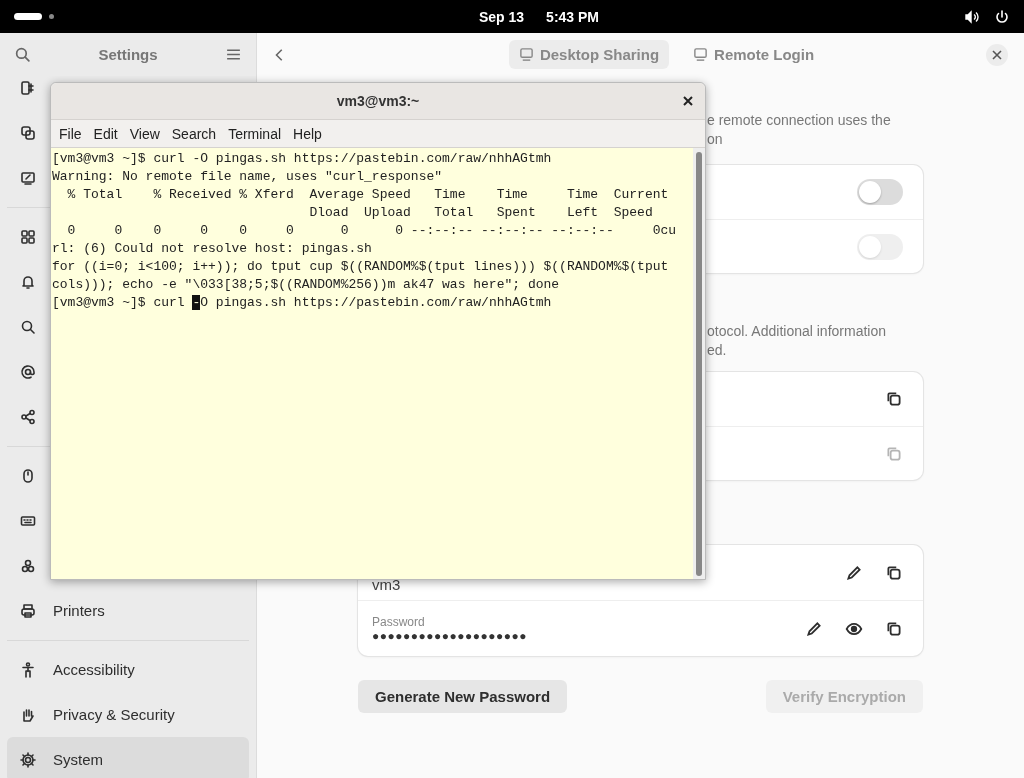 The width and height of the screenshot is (1024, 778). What do you see at coordinates (28, 87) in the screenshot?
I see `plug-icon` at bounding box center [28, 87].